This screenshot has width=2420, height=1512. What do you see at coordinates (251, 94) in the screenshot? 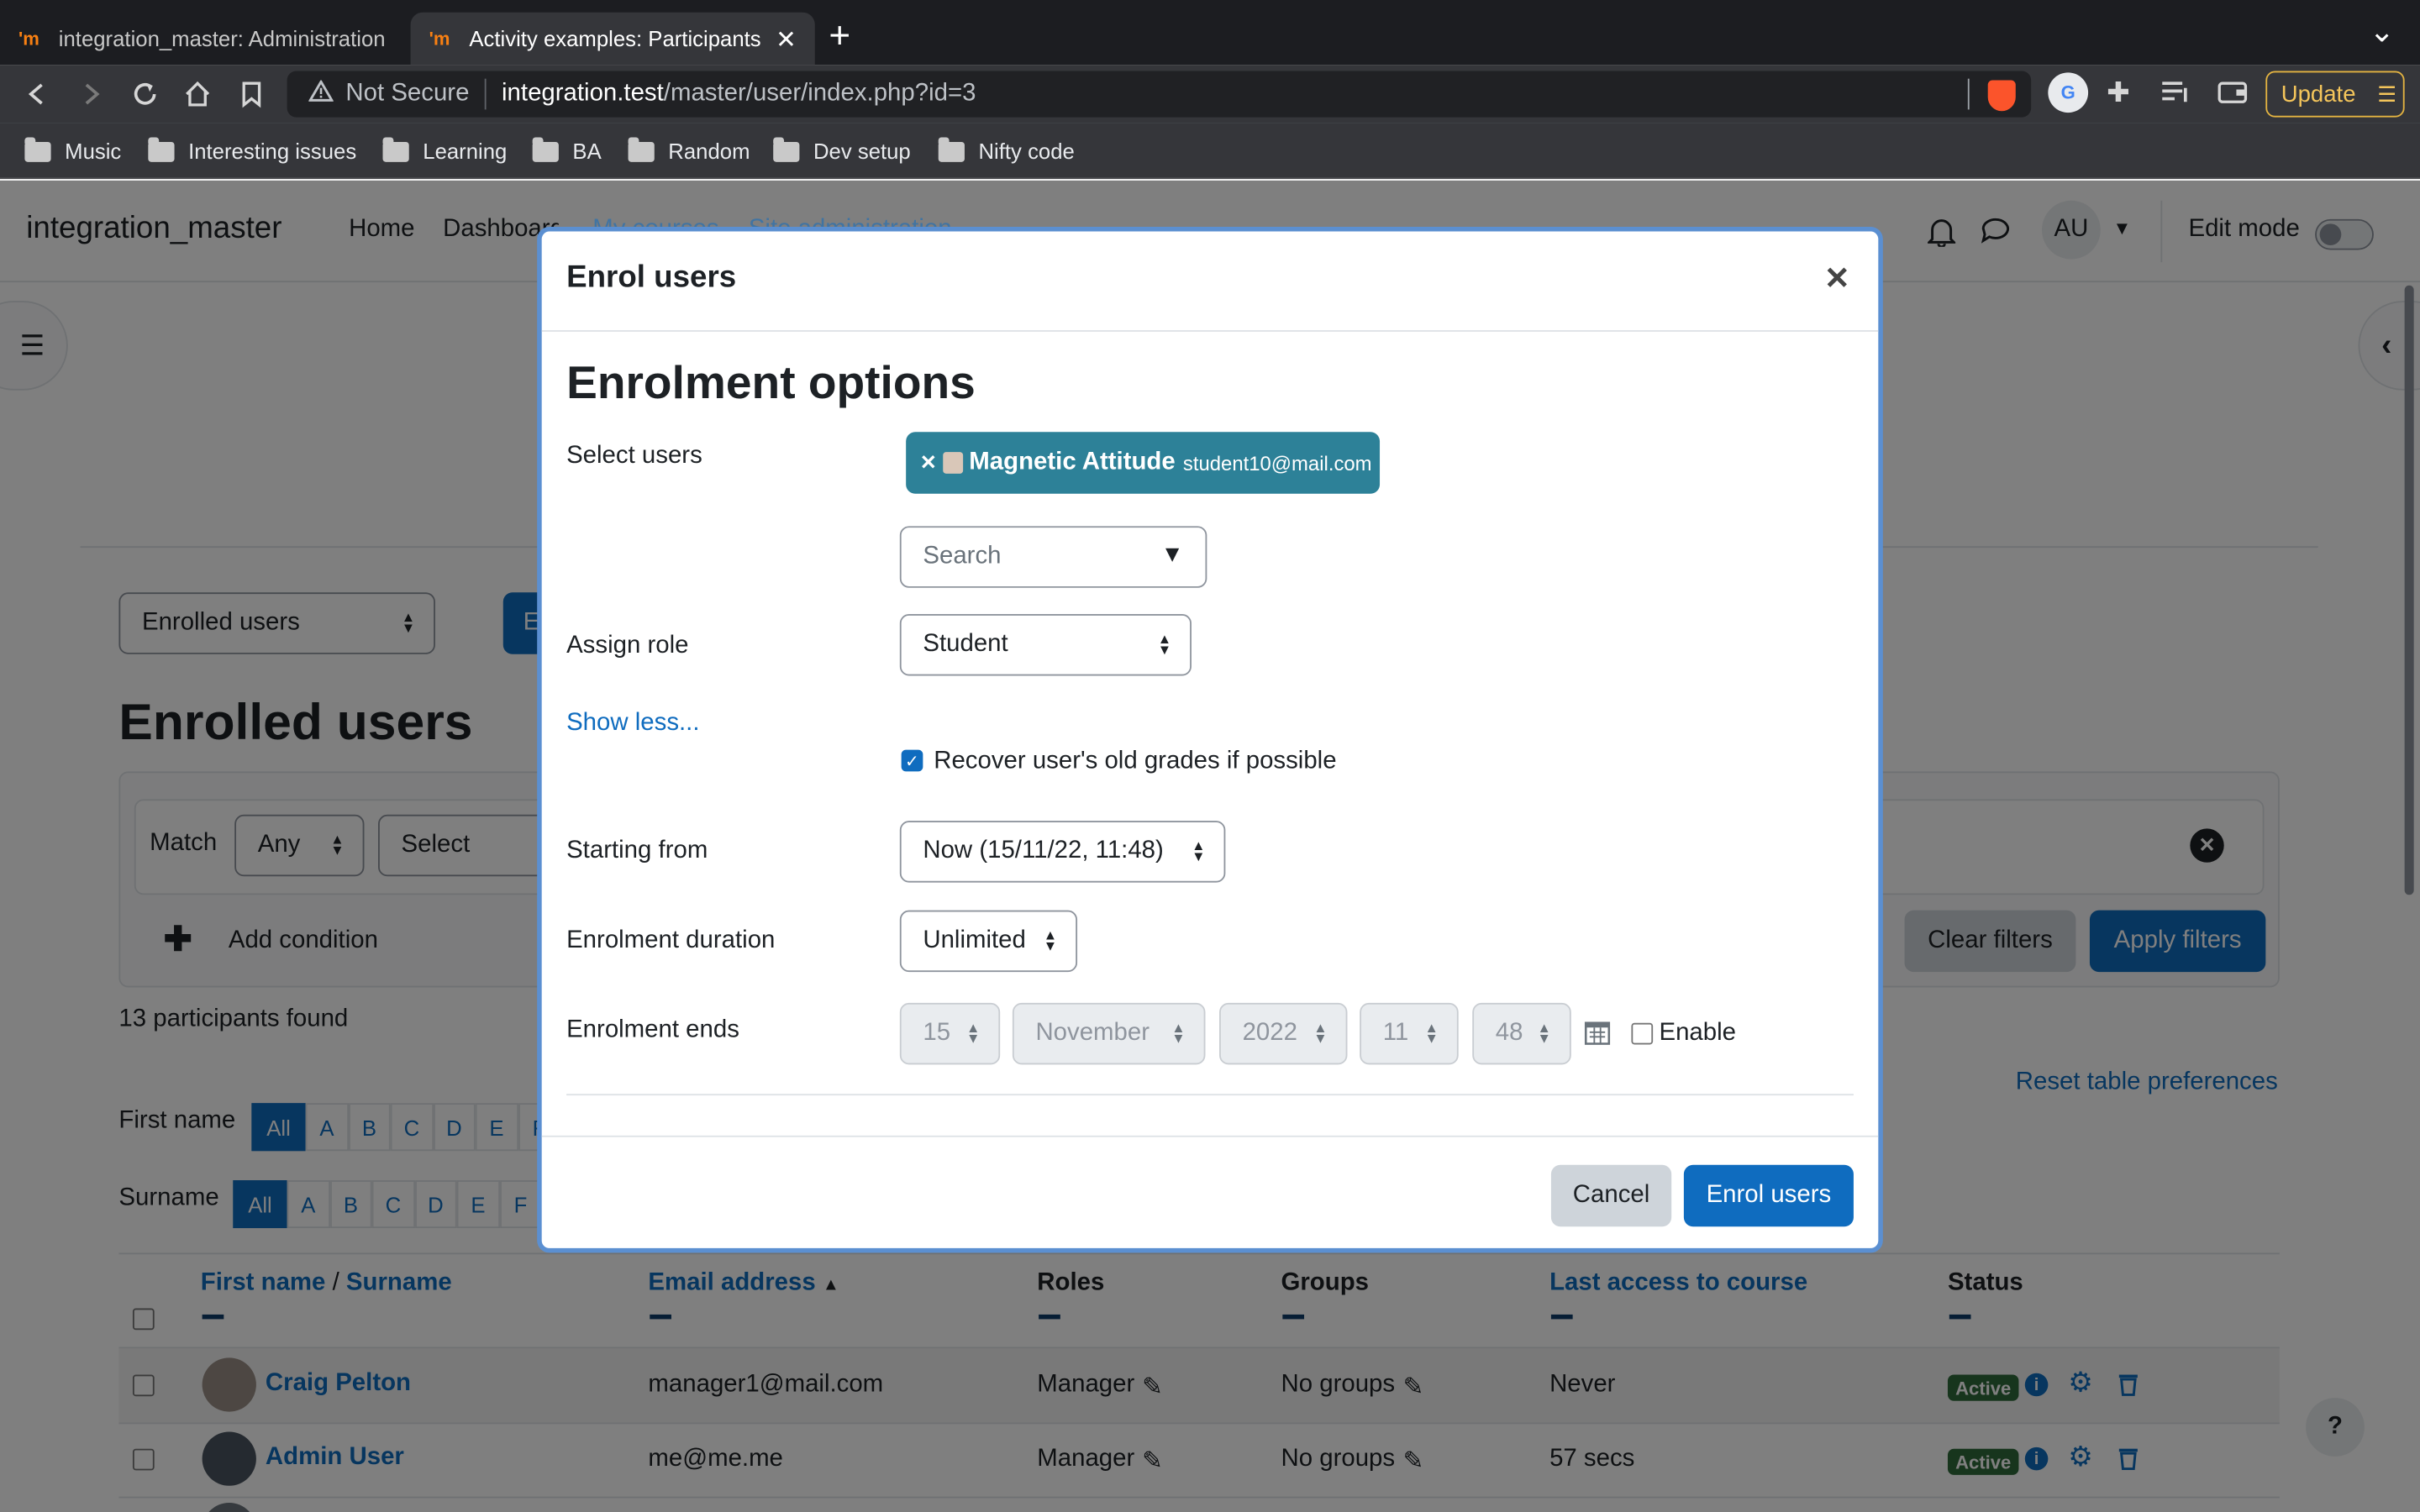
I see `bookmark-icon` at bounding box center [251, 94].